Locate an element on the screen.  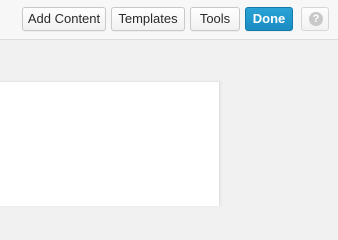
tools-button: Tools is located at coordinates (215, 19).